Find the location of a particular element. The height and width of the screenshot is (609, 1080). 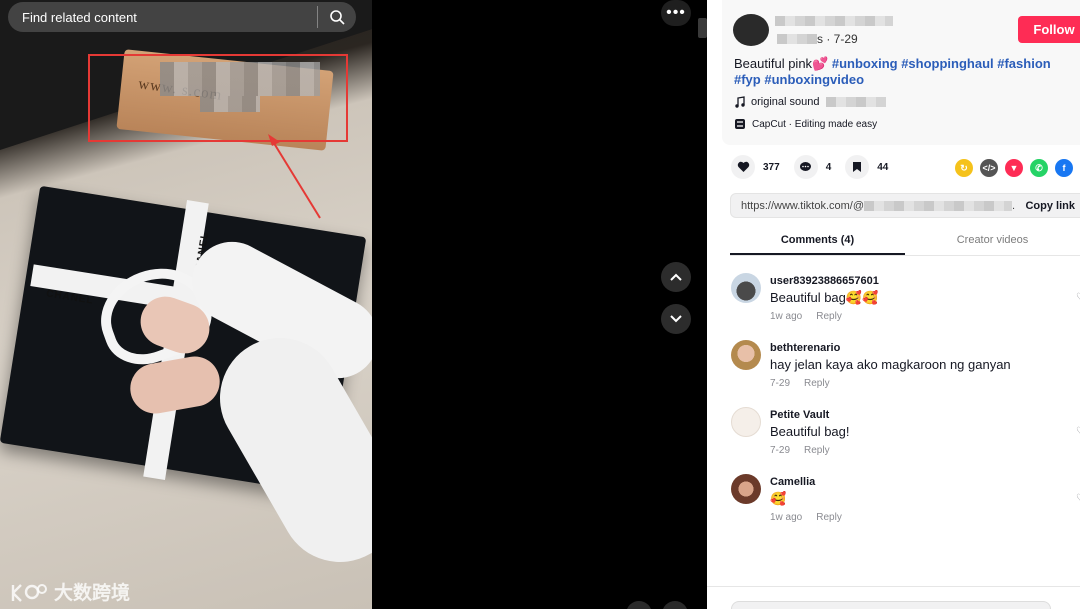

tab-creator-videos: Creator videos is located at coordinates (992, 241).